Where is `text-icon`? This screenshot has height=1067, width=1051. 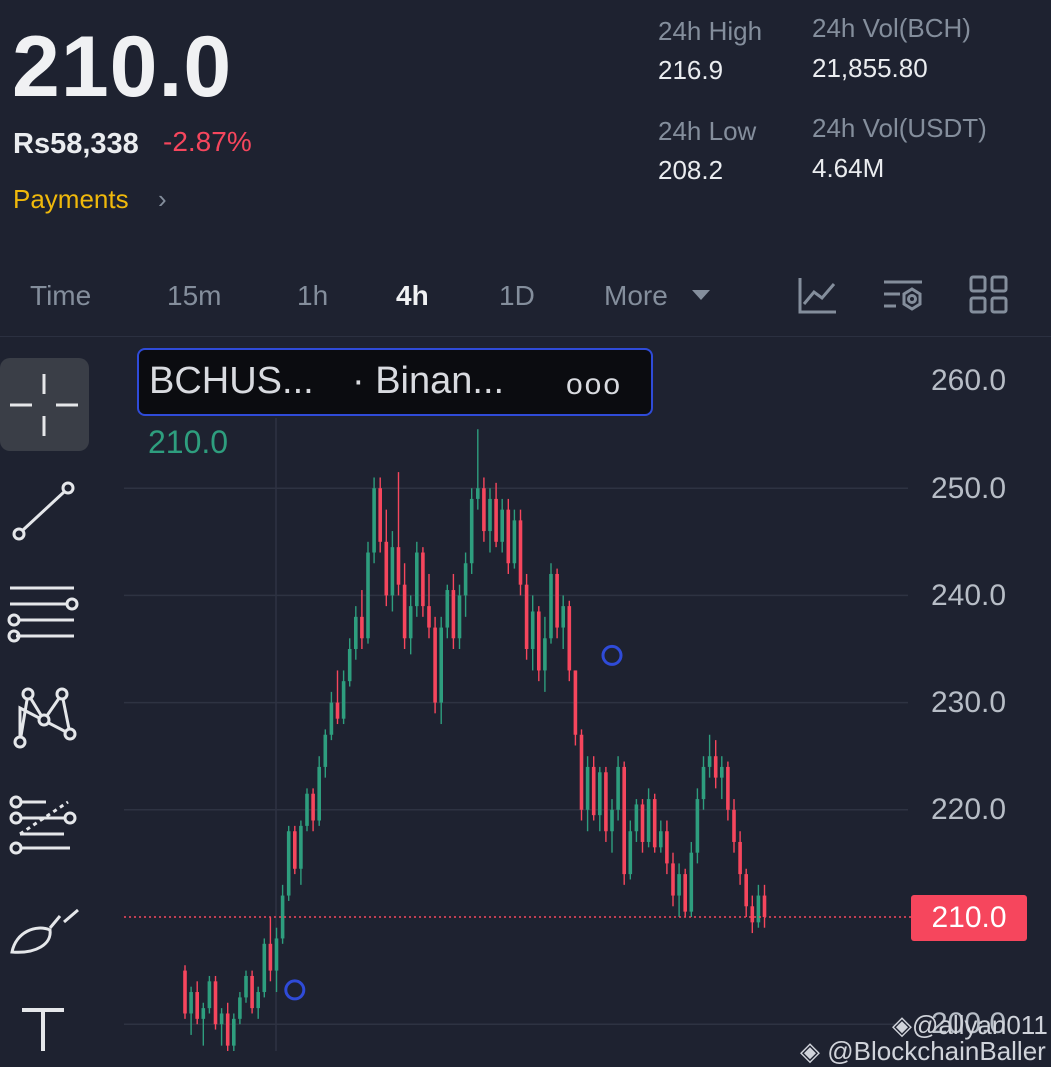 text-icon is located at coordinates (44, 1027).